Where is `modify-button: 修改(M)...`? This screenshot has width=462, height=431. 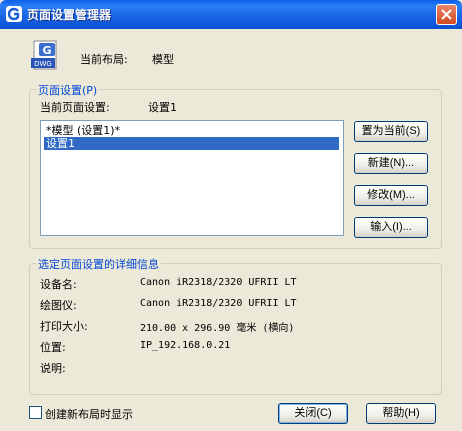
modify-button: 修改(M)... is located at coordinates (391, 195).